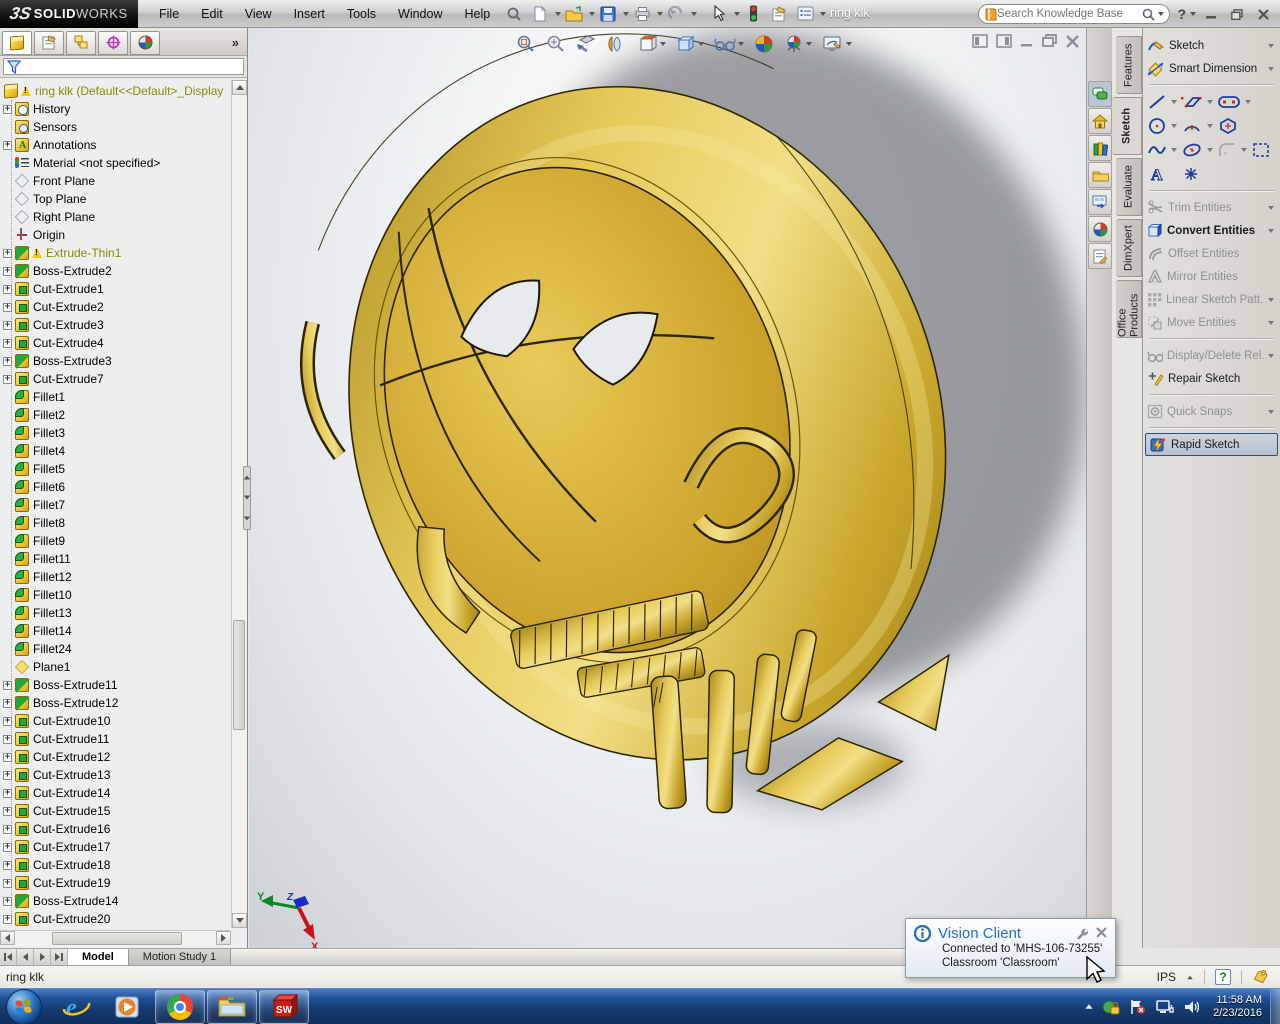 The height and width of the screenshot is (1024, 1280). What do you see at coordinates (837, 44) in the screenshot?
I see `view-settings-button` at bounding box center [837, 44].